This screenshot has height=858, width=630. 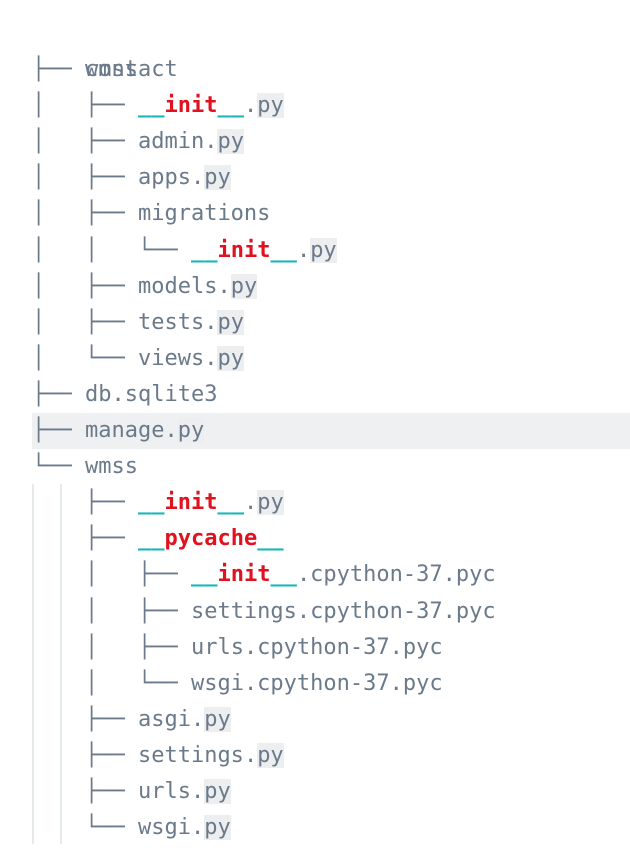 I want to click on file-entry: ├── asgi.py, so click(x=131, y=720).